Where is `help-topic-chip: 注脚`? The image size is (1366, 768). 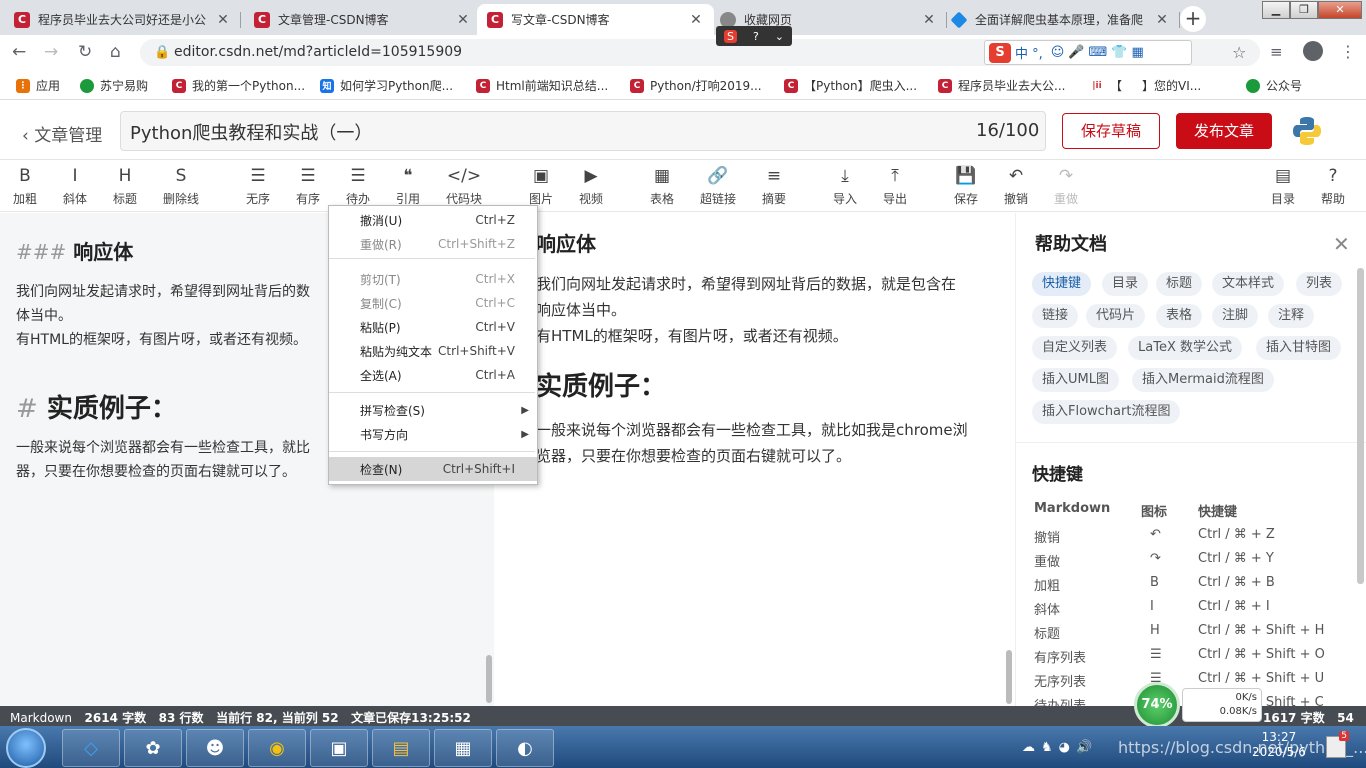 help-topic-chip: 注脚 is located at coordinates (1235, 316).